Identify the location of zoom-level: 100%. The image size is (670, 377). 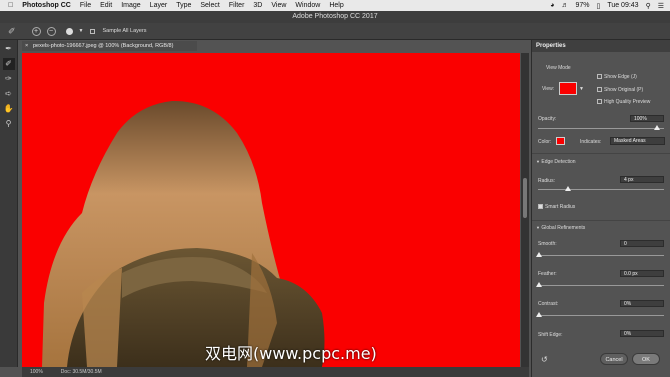
(36, 372).